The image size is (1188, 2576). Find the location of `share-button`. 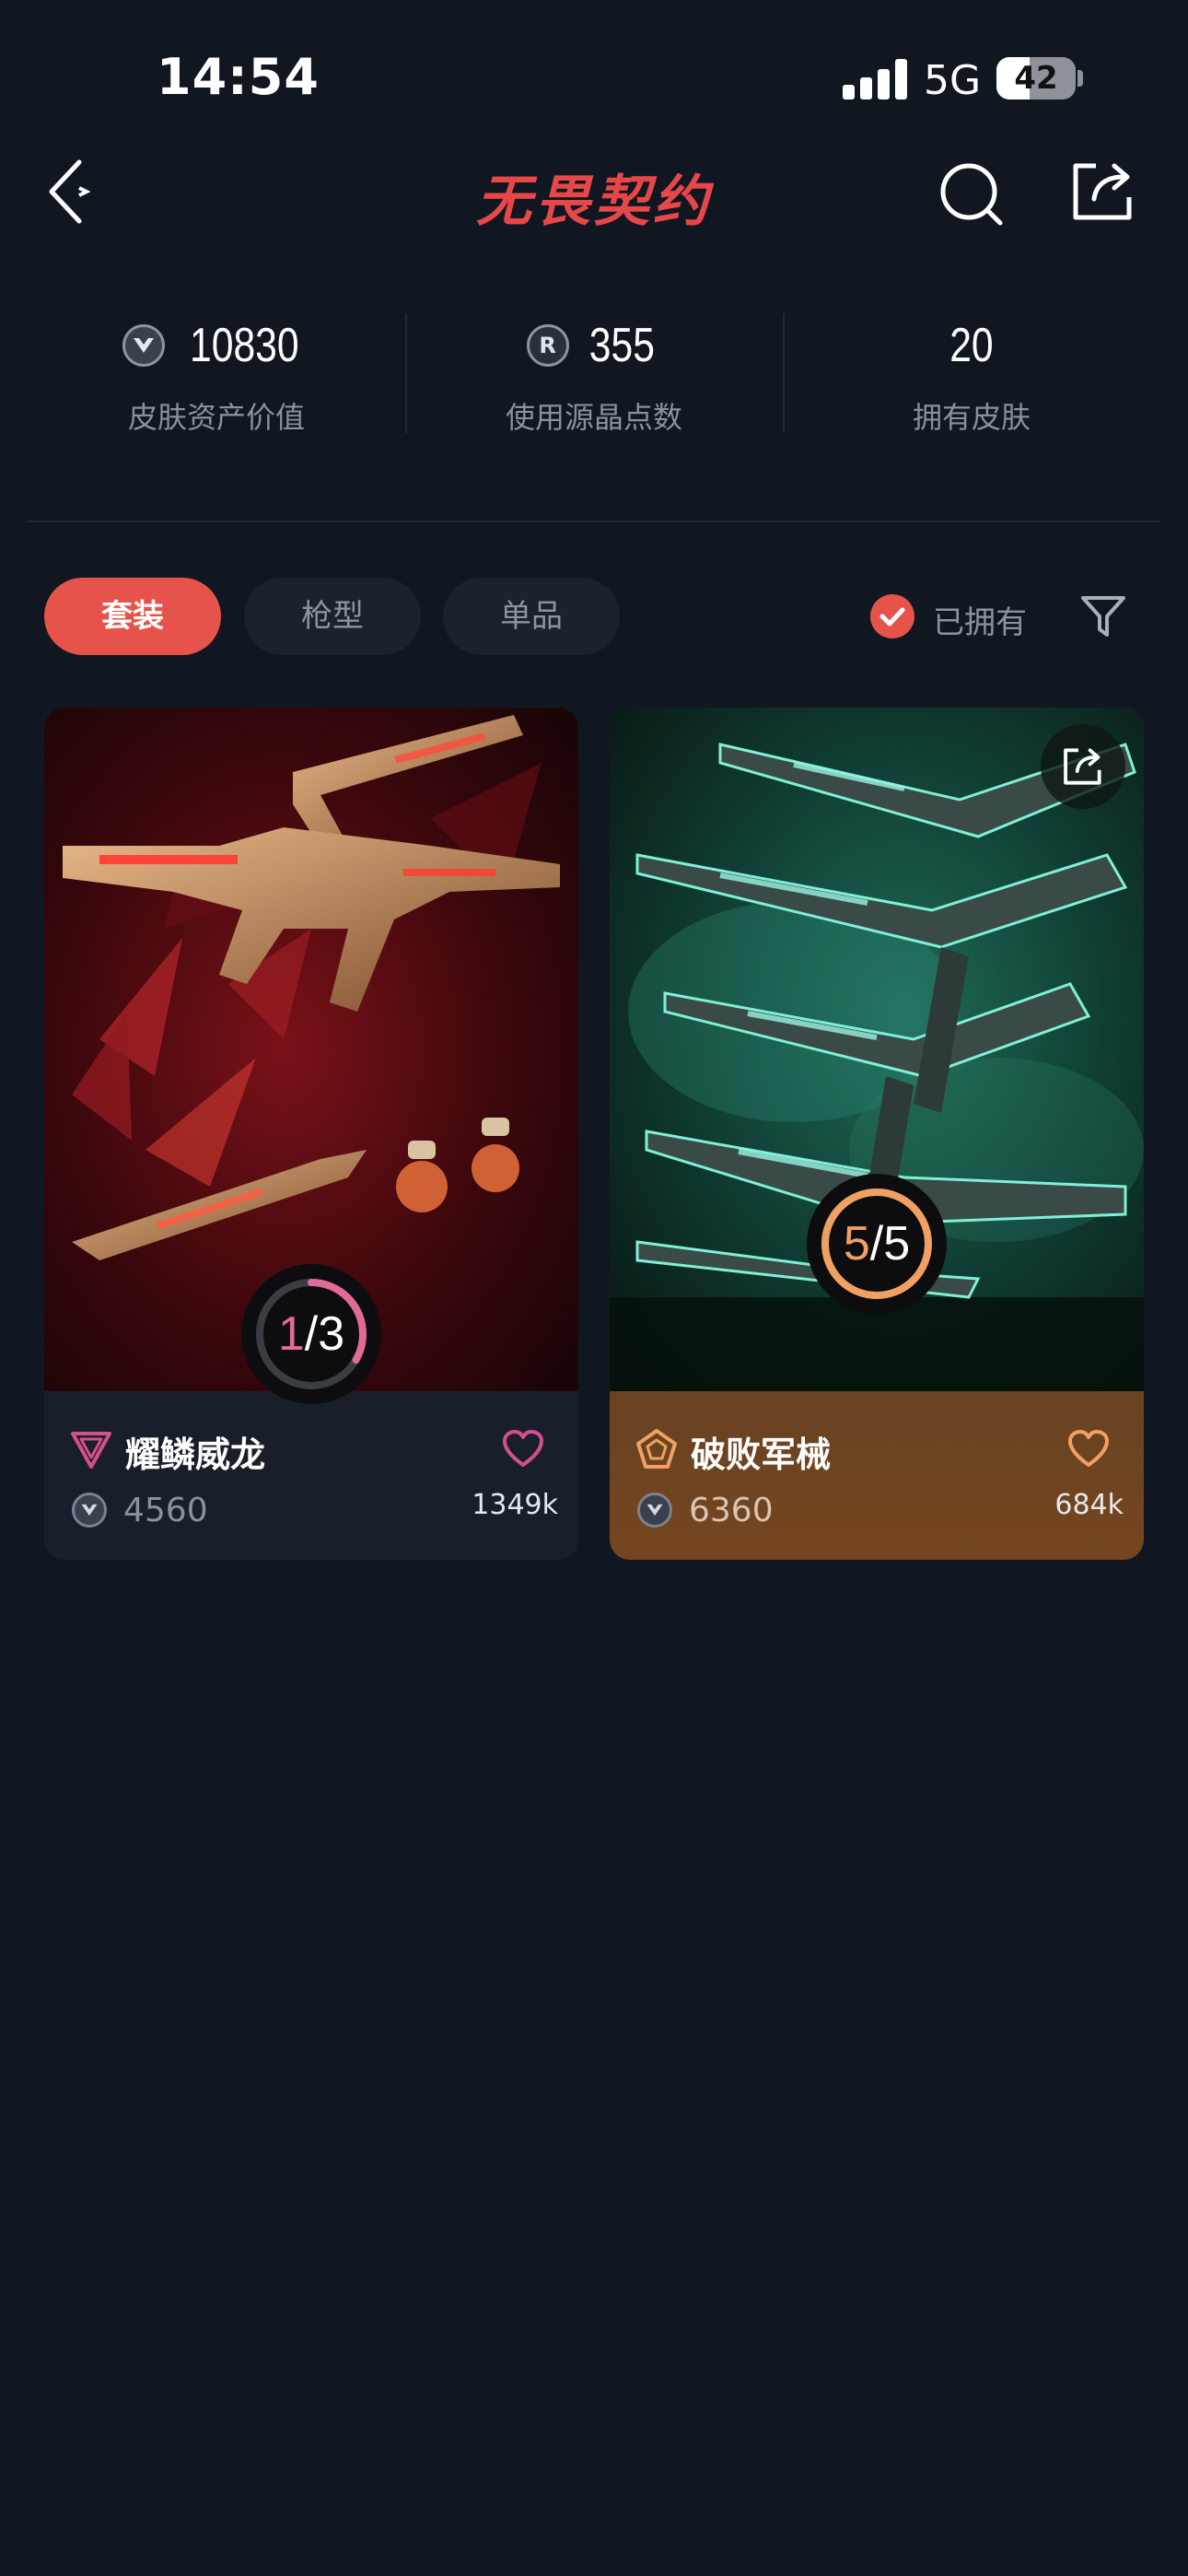

share-button is located at coordinates (1103, 192).